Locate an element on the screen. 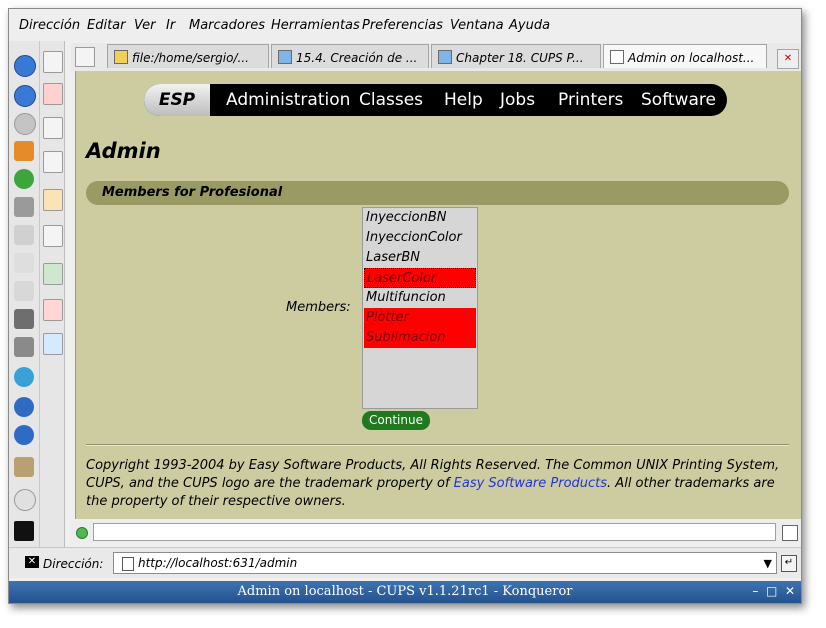  section-header: Members for Profesional is located at coordinates (437, 193).